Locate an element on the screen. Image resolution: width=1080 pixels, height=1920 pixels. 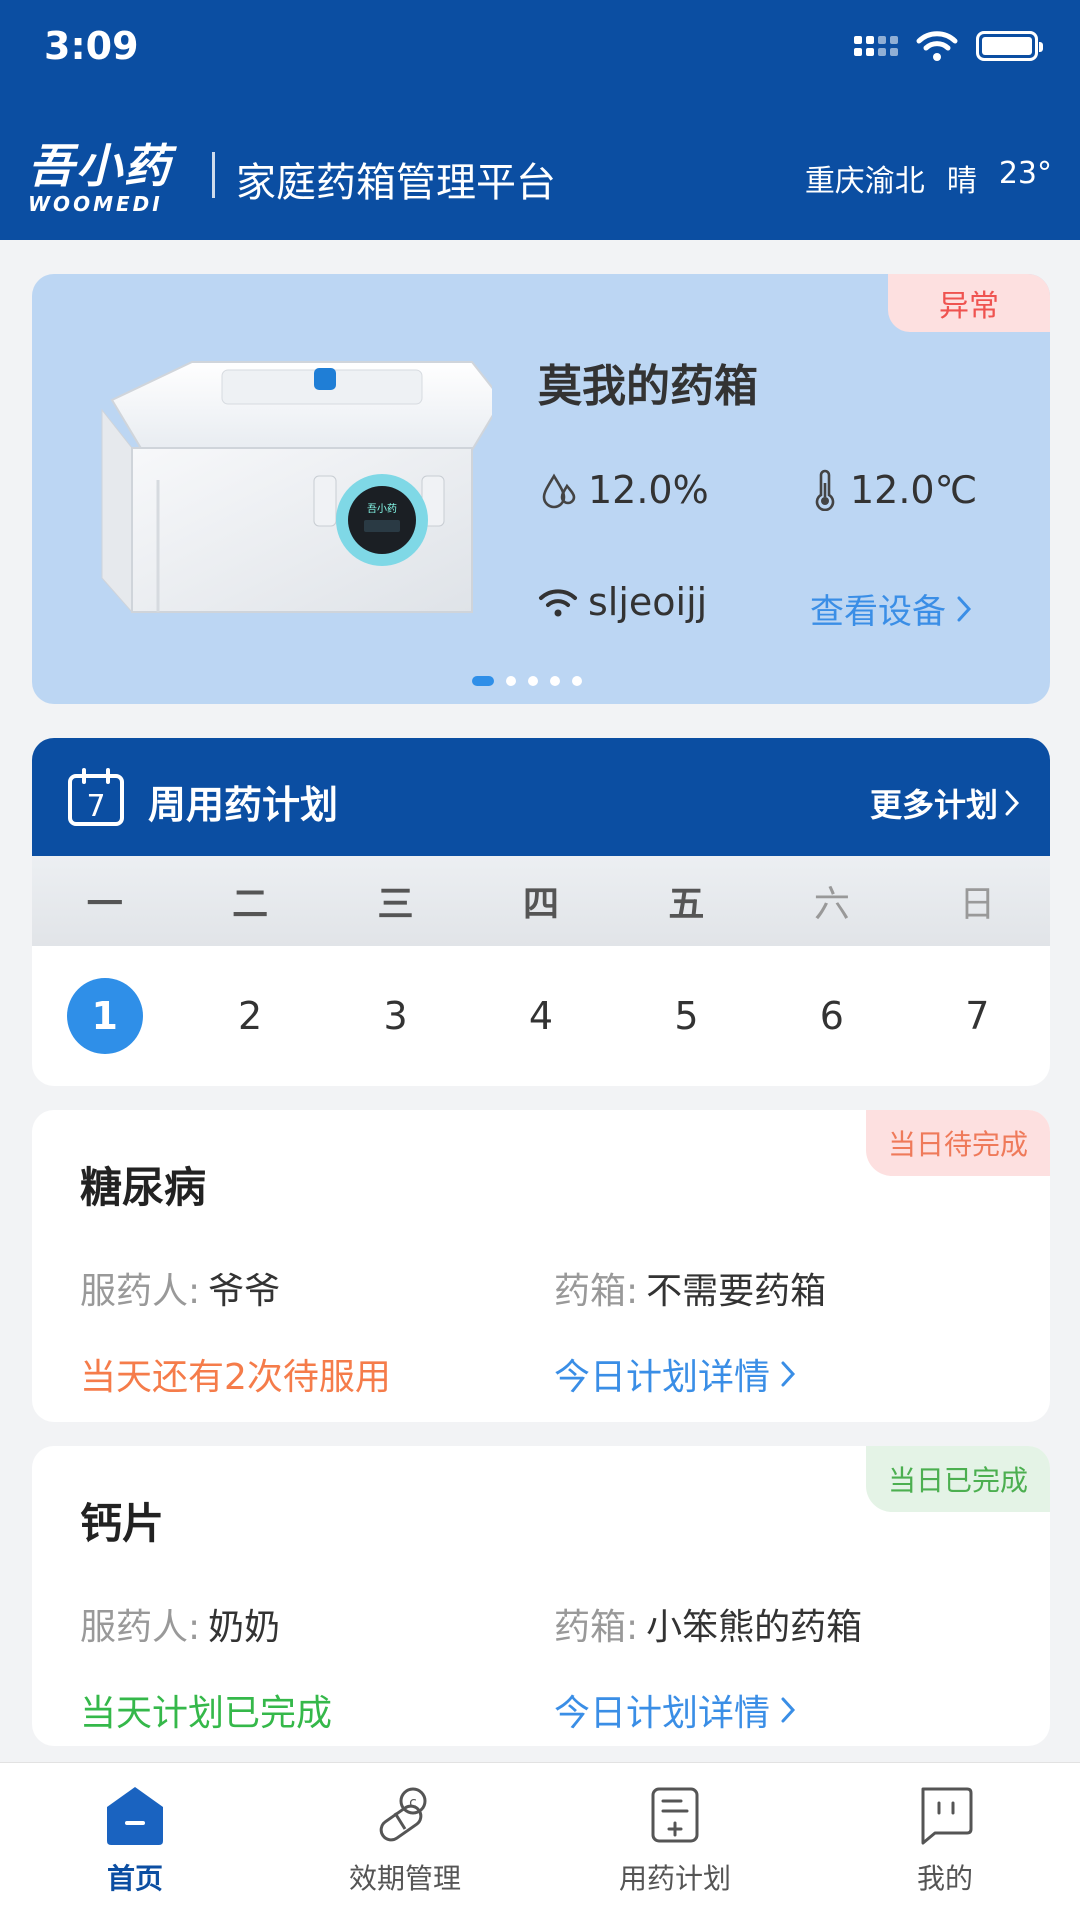
tab-label: 用药计划 is located at coordinates (674, 1878).